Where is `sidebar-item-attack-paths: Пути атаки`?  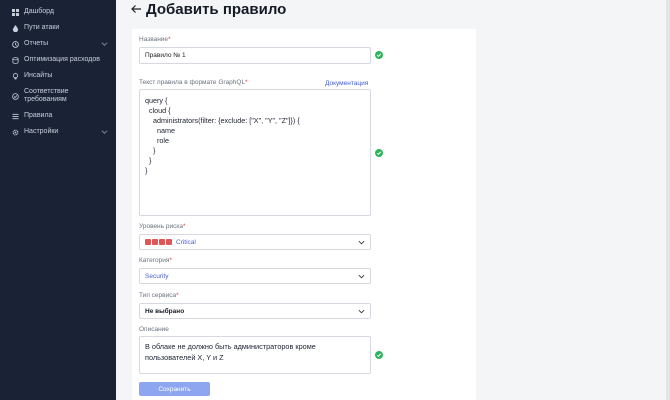 sidebar-item-attack-paths: Пути атаки is located at coordinates (58, 28).